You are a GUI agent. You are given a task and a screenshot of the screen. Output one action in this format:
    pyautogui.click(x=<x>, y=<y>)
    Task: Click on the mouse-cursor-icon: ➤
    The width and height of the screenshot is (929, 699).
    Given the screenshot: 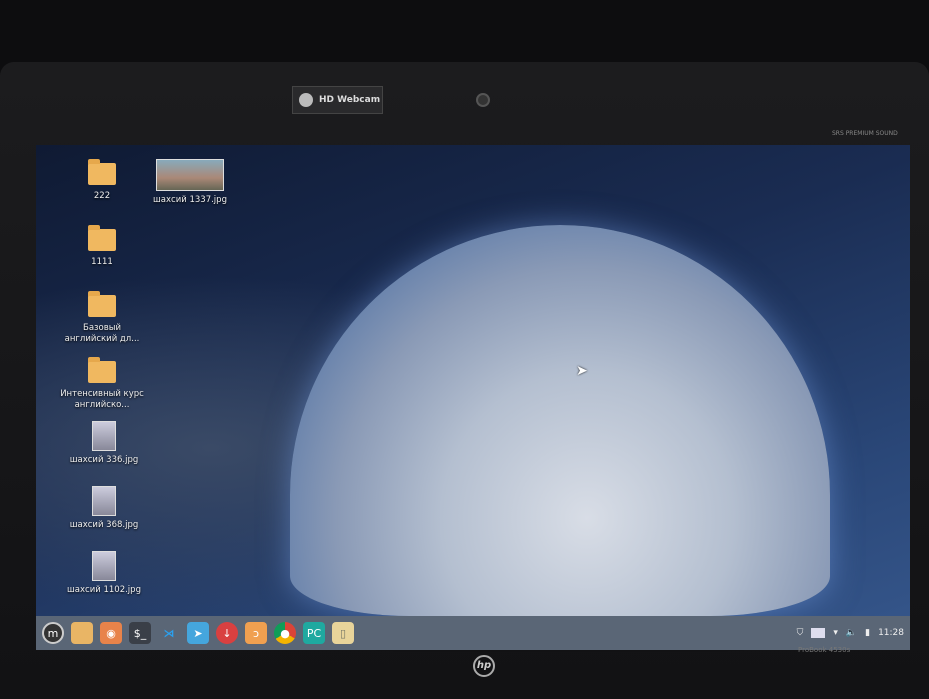 What is the action you would take?
    pyautogui.click(x=582, y=371)
    